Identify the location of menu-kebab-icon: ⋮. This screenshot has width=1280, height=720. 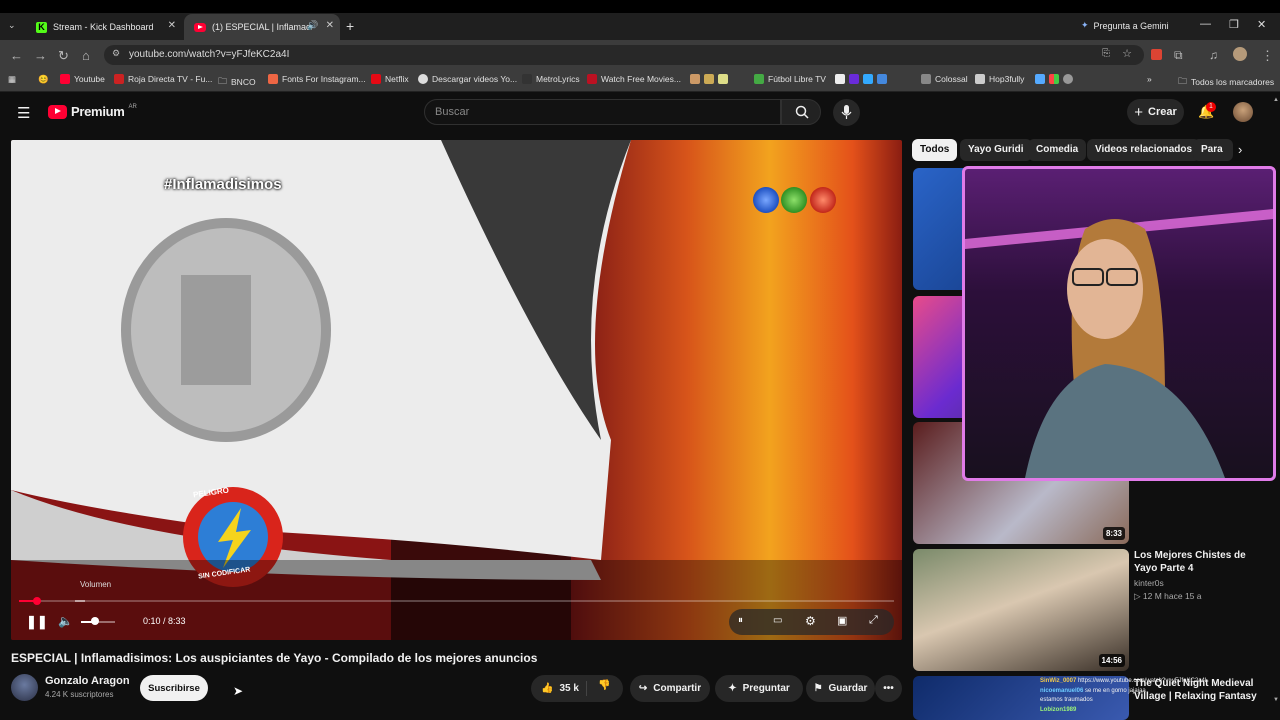
(1267, 56).